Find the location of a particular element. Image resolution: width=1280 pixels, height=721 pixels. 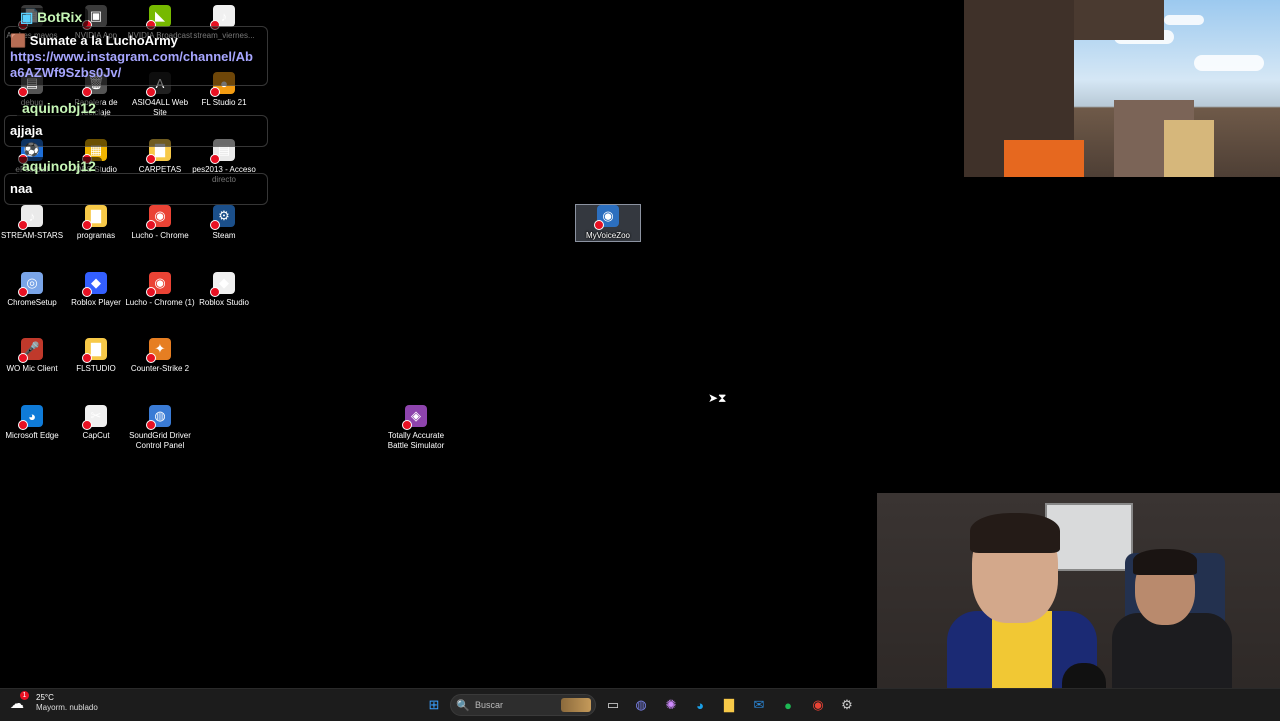

chat-message-text: 🟫 Sumate a la LuchoArmy is located at coordinates (94, 40).